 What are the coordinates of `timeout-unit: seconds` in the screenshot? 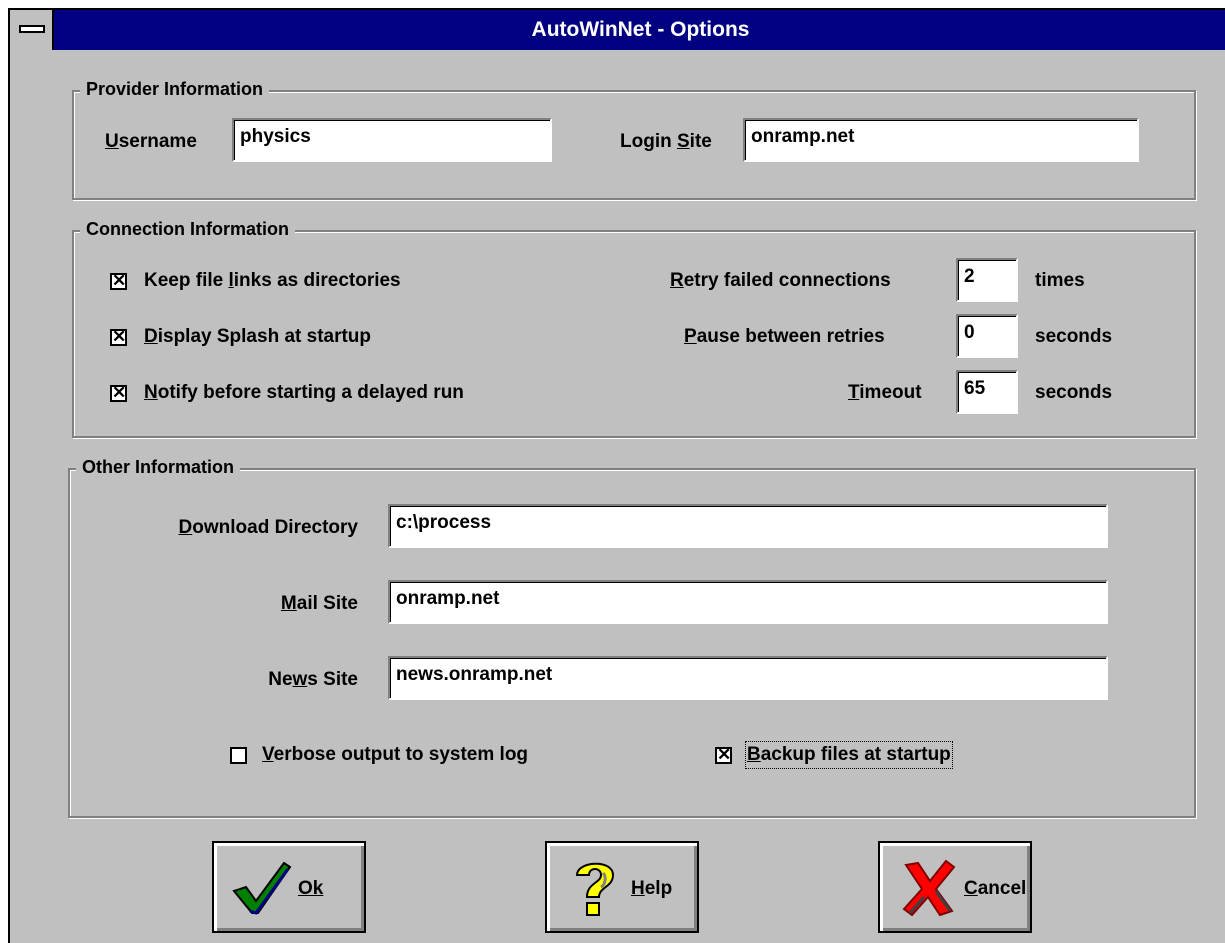 It's located at (1074, 392).